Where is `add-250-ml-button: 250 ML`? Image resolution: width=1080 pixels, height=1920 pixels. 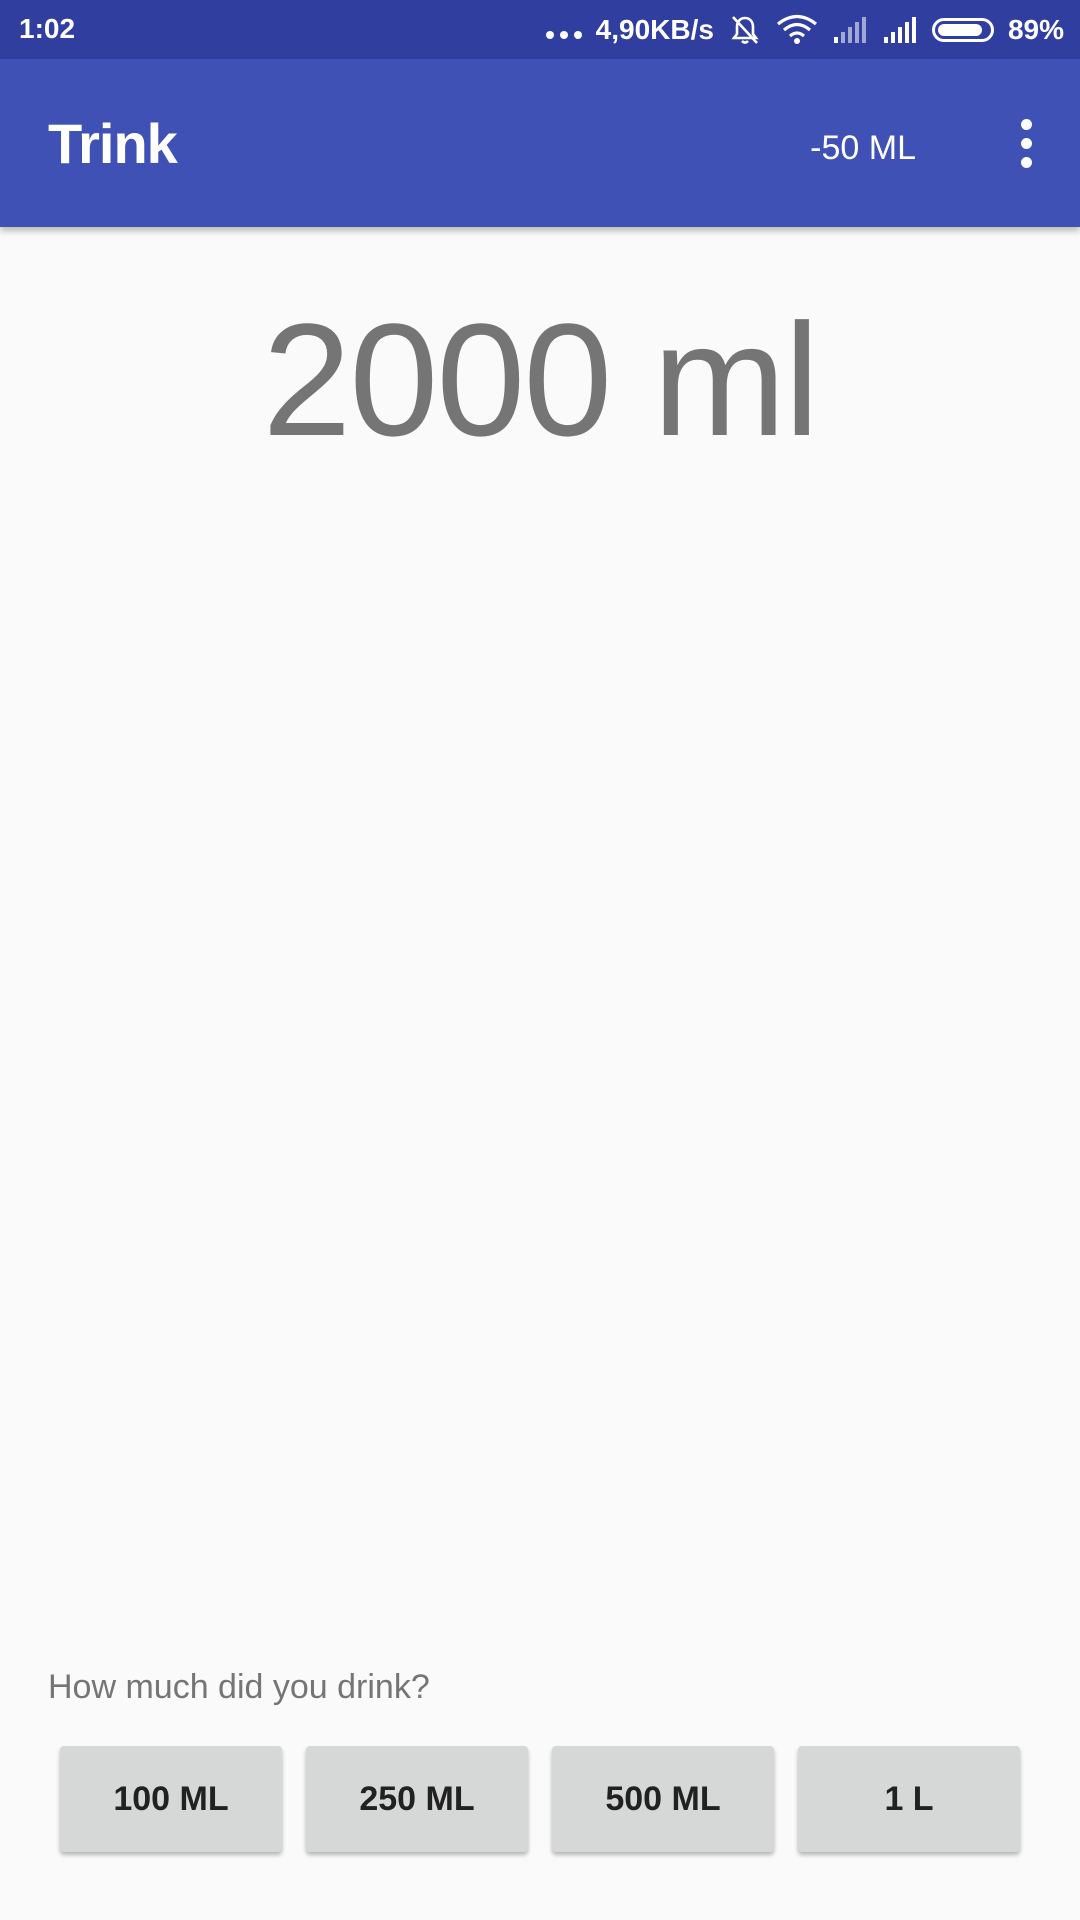 add-250-ml-button: 250 ML is located at coordinates (417, 1799).